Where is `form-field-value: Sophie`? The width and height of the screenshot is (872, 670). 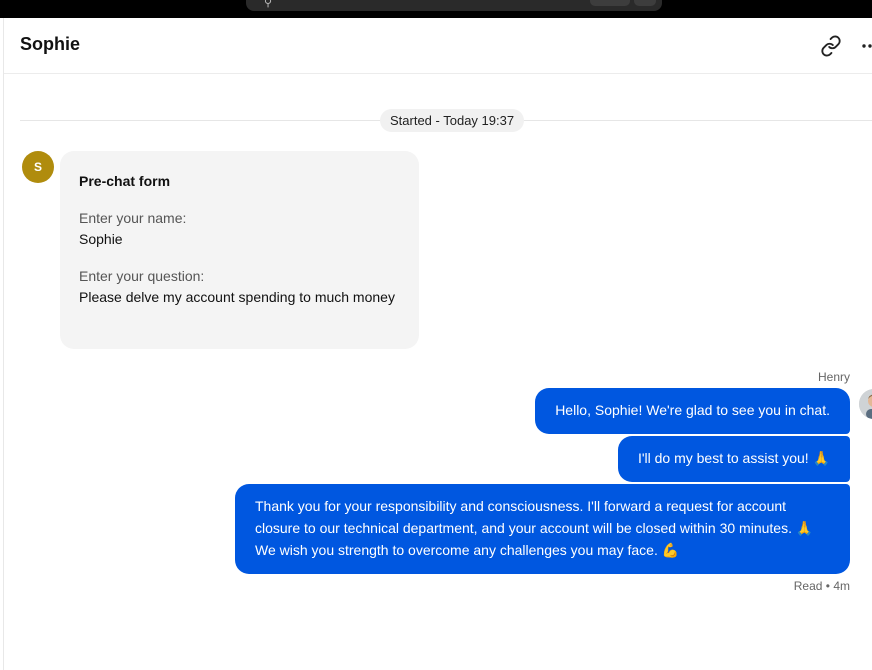 form-field-value: Sophie is located at coordinates (101, 239).